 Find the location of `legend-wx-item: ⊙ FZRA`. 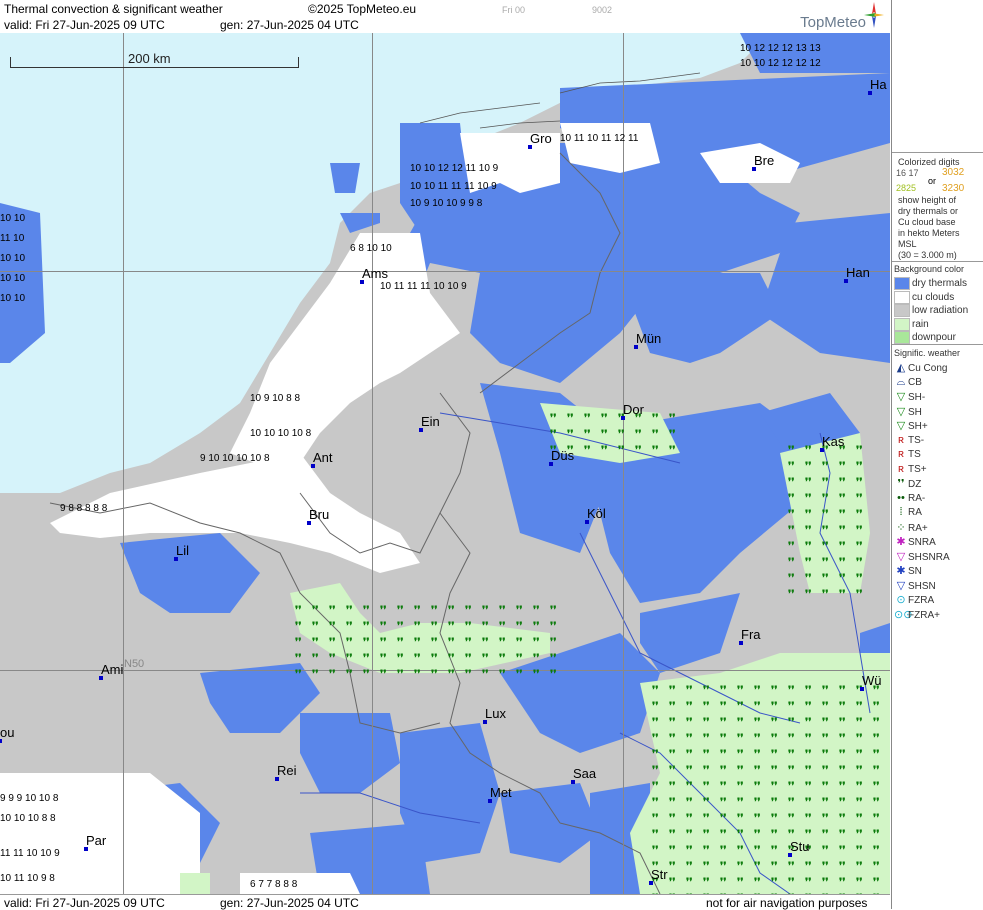

legend-wx-item: ⊙ FZRA is located at coordinates (914, 600).